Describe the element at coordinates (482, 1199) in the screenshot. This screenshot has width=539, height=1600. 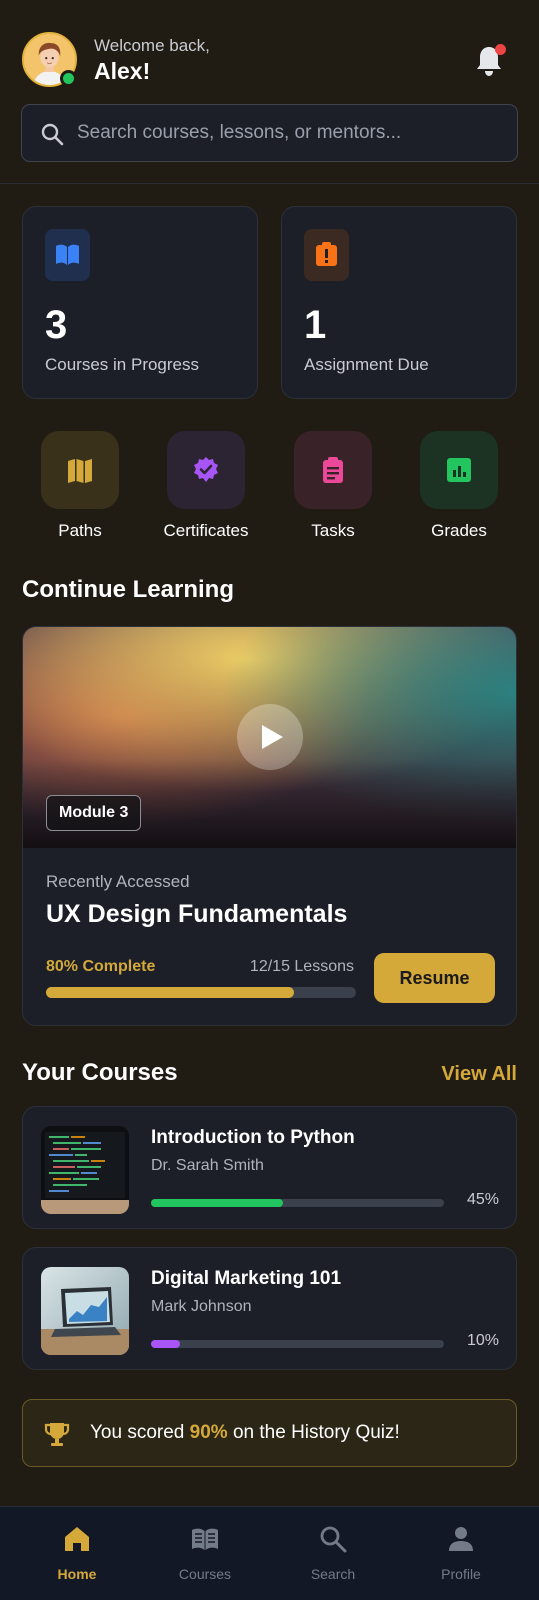
I see `course-progress-percent: 45%` at that location.